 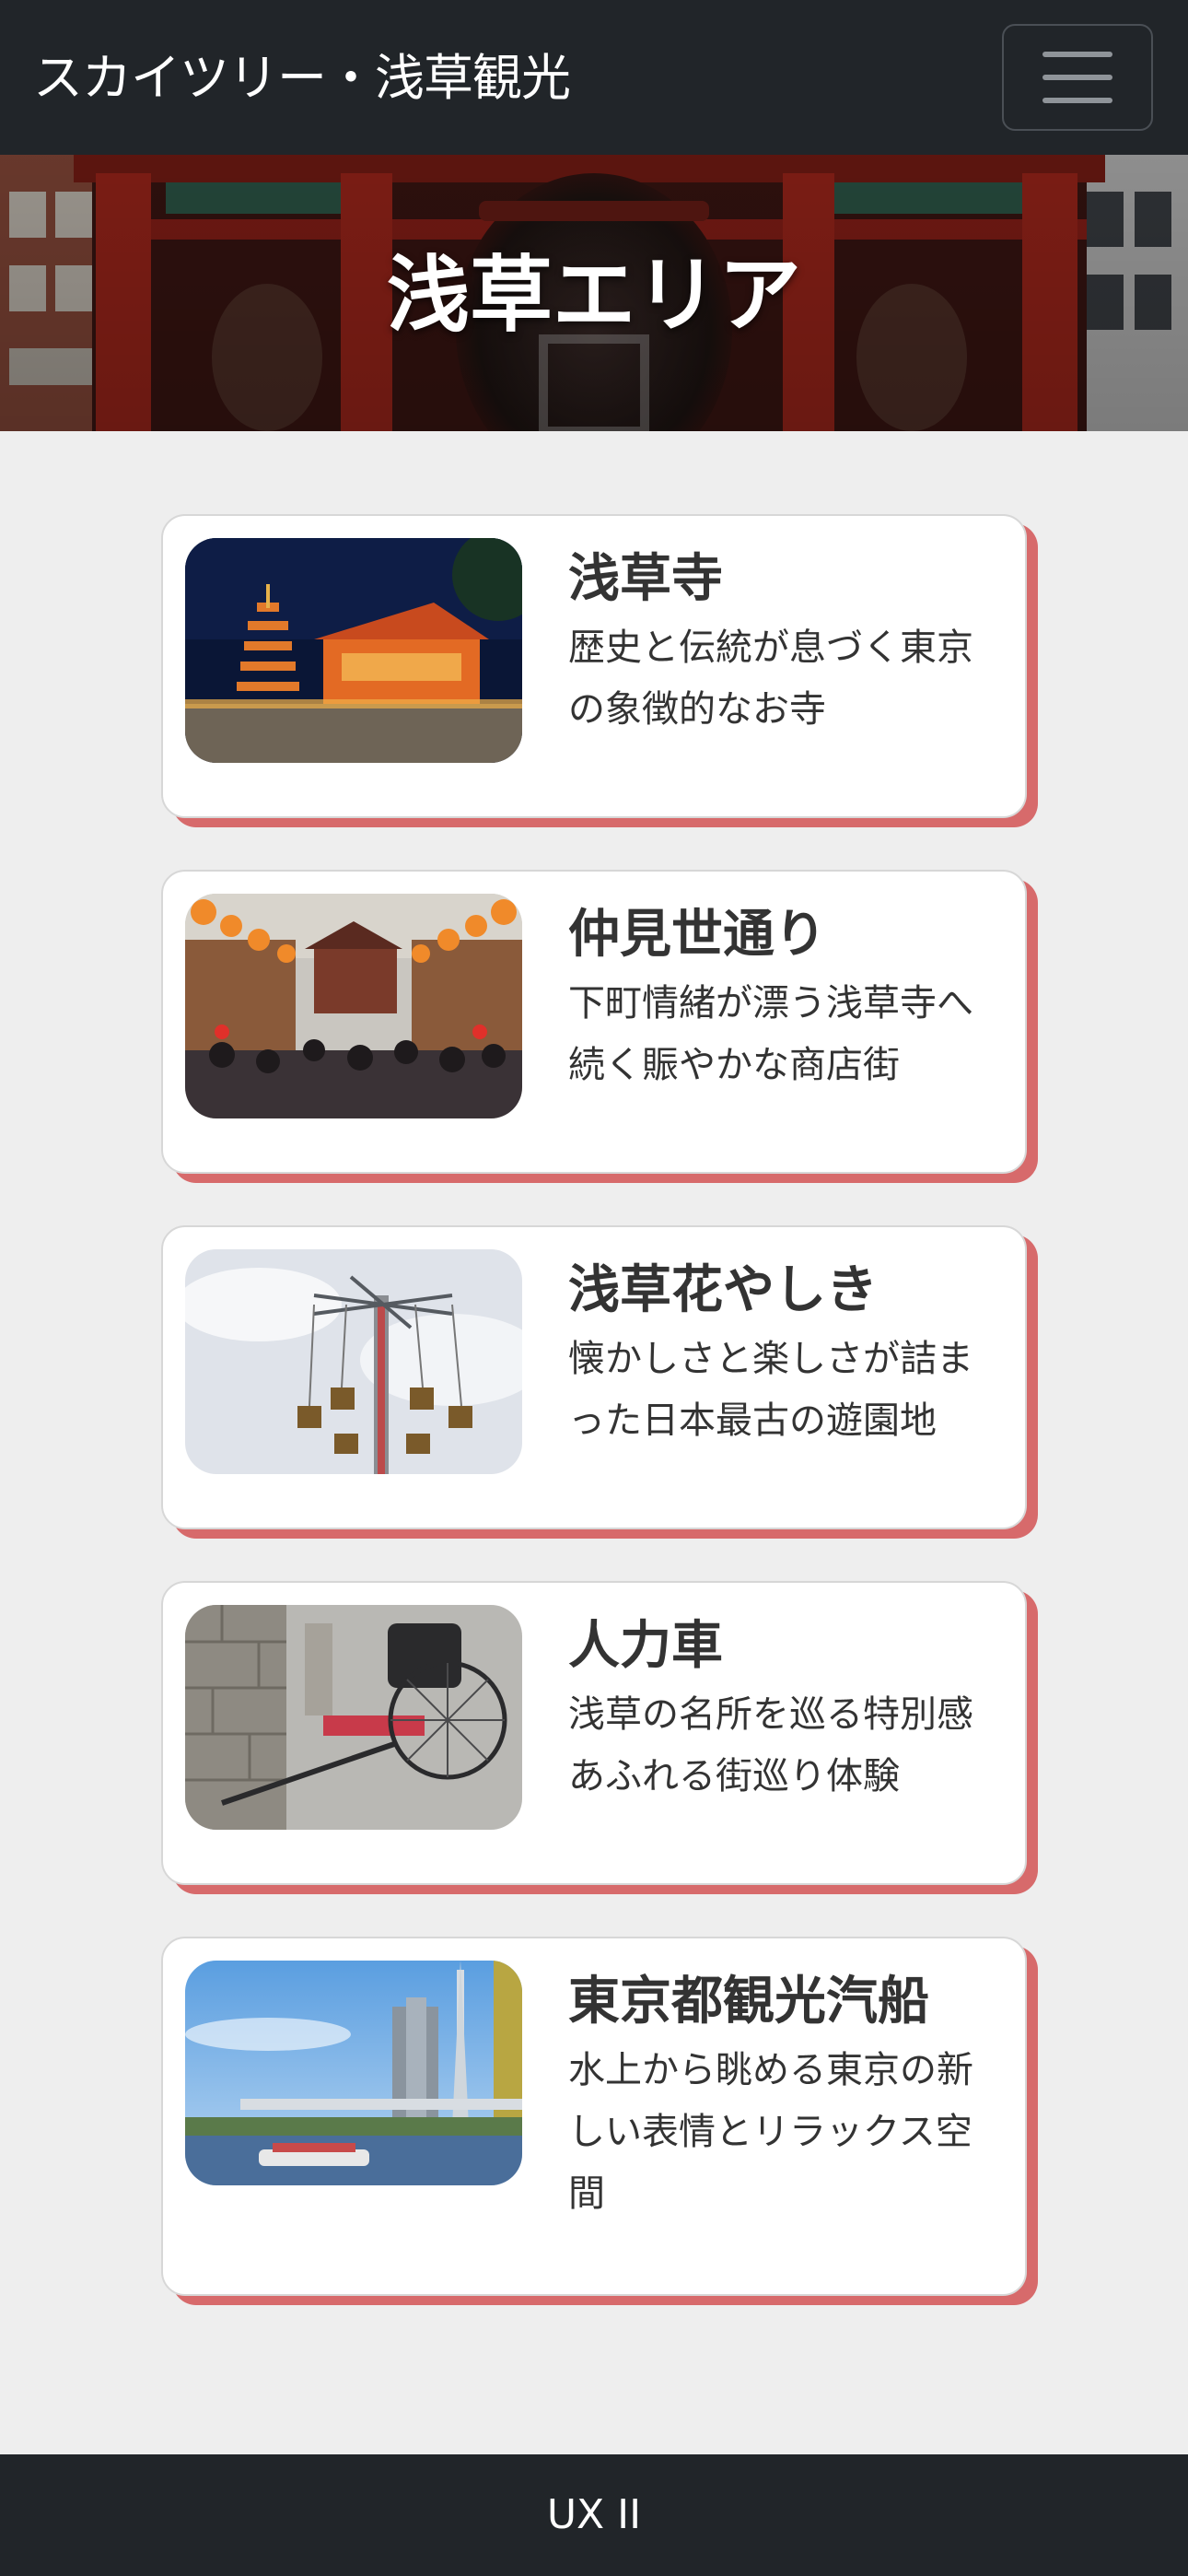 What do you see at coordinates (594, 295) in the screenshot?
I see `hero-title: 浅草エリア` at bounding box center [594, 295].